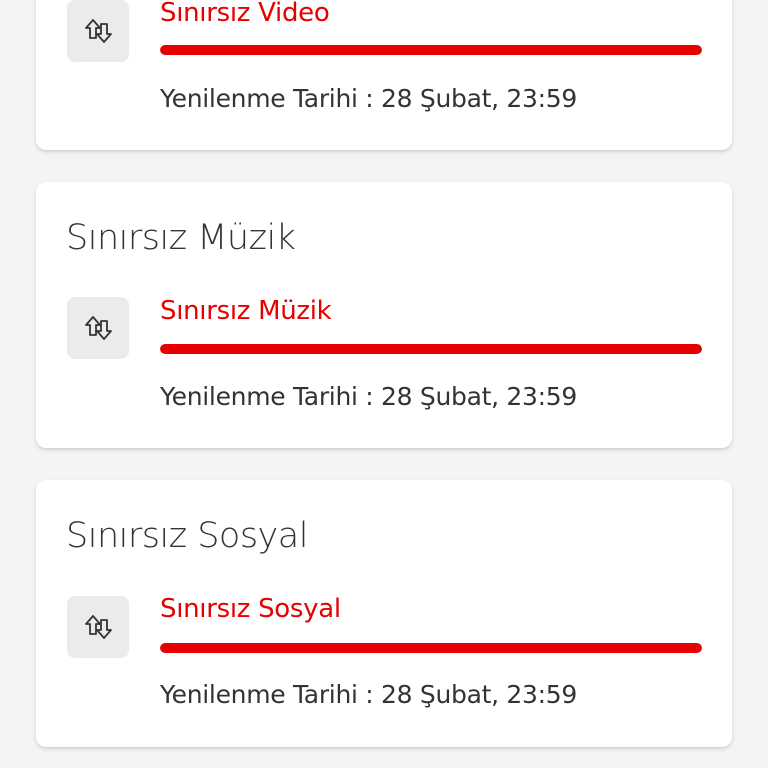 The image size is (768, 768). Describe the element at coordinates (181, 238) in the screenshot. I see `card-title: Sınırsız Müzik` at that location.